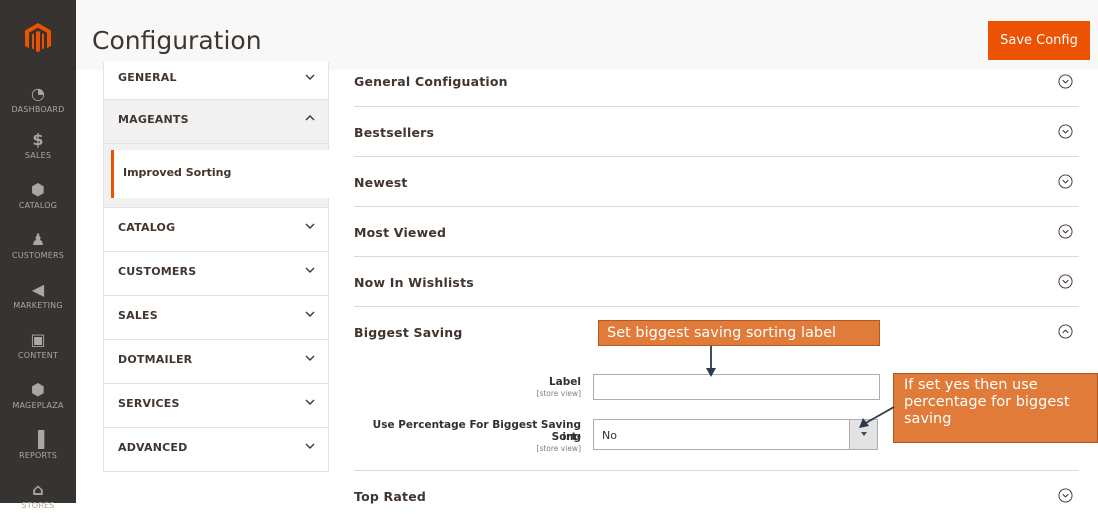  What do you see at coordinates (928, 419) in the screenshot?
I see `percentage-callout-line3: saving` at bounding box center [928, 419].